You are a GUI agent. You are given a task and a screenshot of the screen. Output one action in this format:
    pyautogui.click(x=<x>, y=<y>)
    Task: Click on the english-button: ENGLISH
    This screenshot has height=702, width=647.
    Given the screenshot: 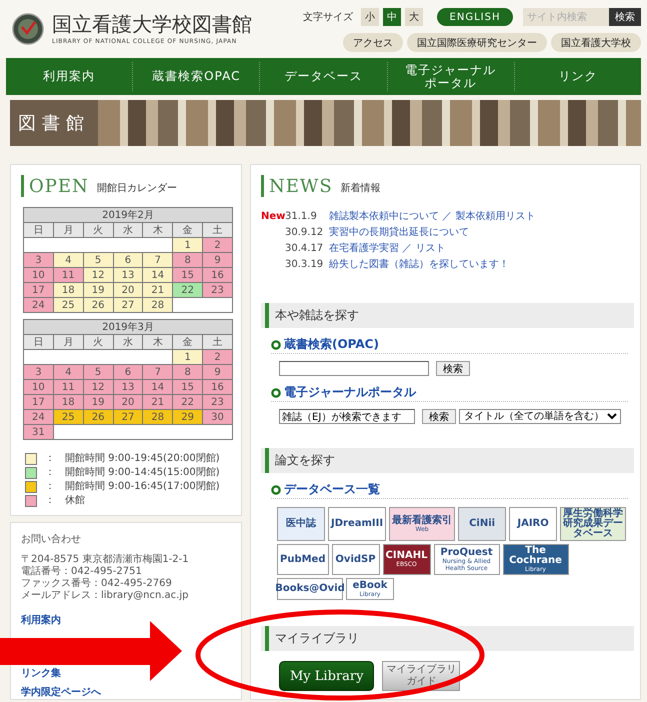 What is the action you would take?
    pyautogui.click(x=475, y=17)
    